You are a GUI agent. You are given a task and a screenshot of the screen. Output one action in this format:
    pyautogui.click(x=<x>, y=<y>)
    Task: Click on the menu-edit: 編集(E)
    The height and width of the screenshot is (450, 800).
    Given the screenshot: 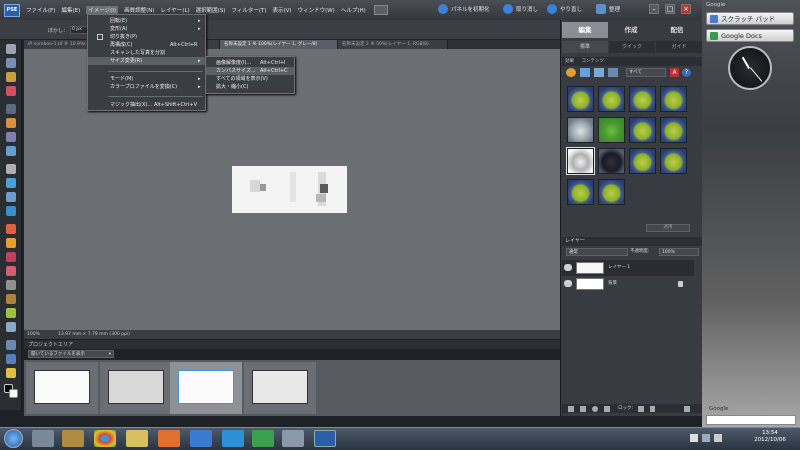 What is the action you would take?
    pyautogui.click(x=70, y=10)
    